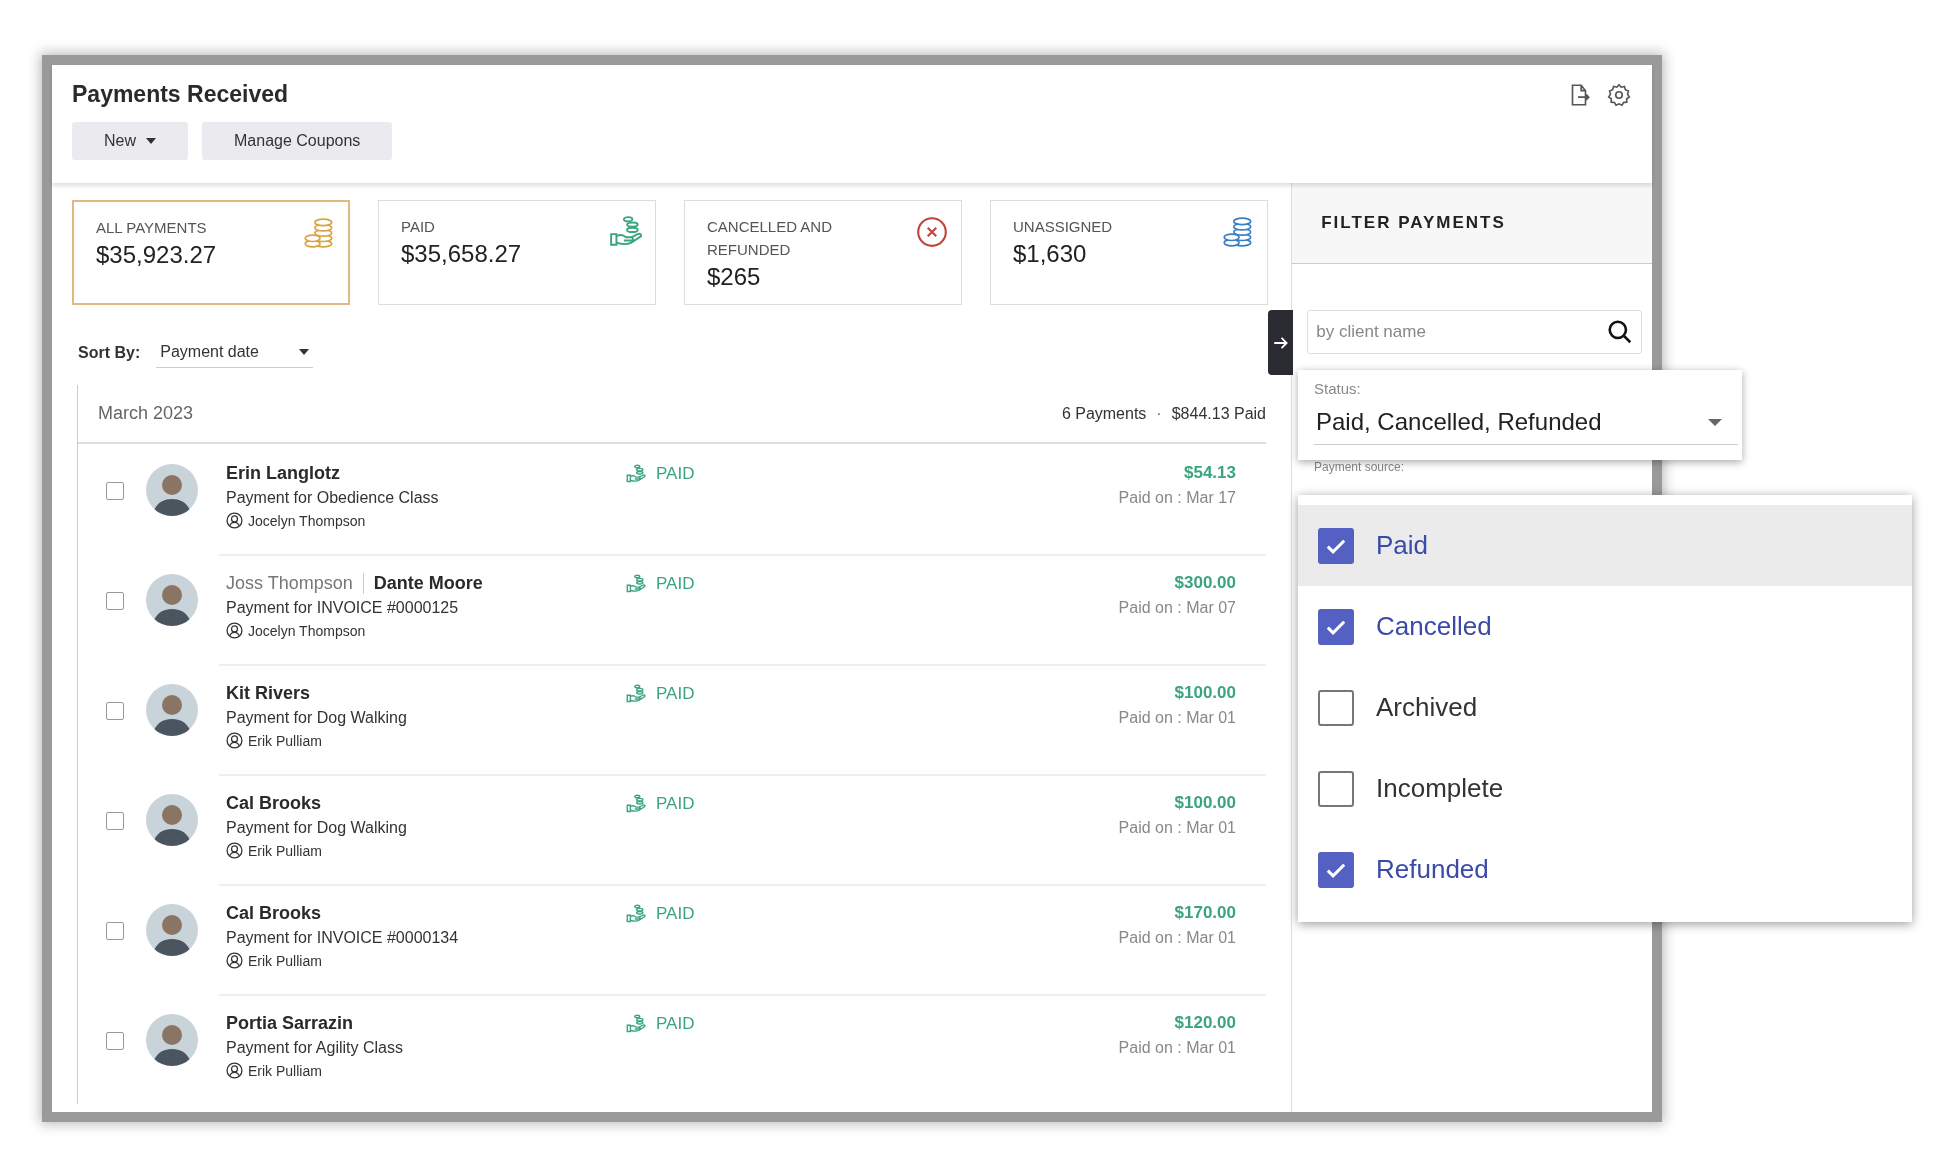 This screenshot has width=1960, height=1170. What do you see at coordinates (268, 693) in the screenshot?
I see `client-name: Kit Rivers` at bounding box center [268, 693].